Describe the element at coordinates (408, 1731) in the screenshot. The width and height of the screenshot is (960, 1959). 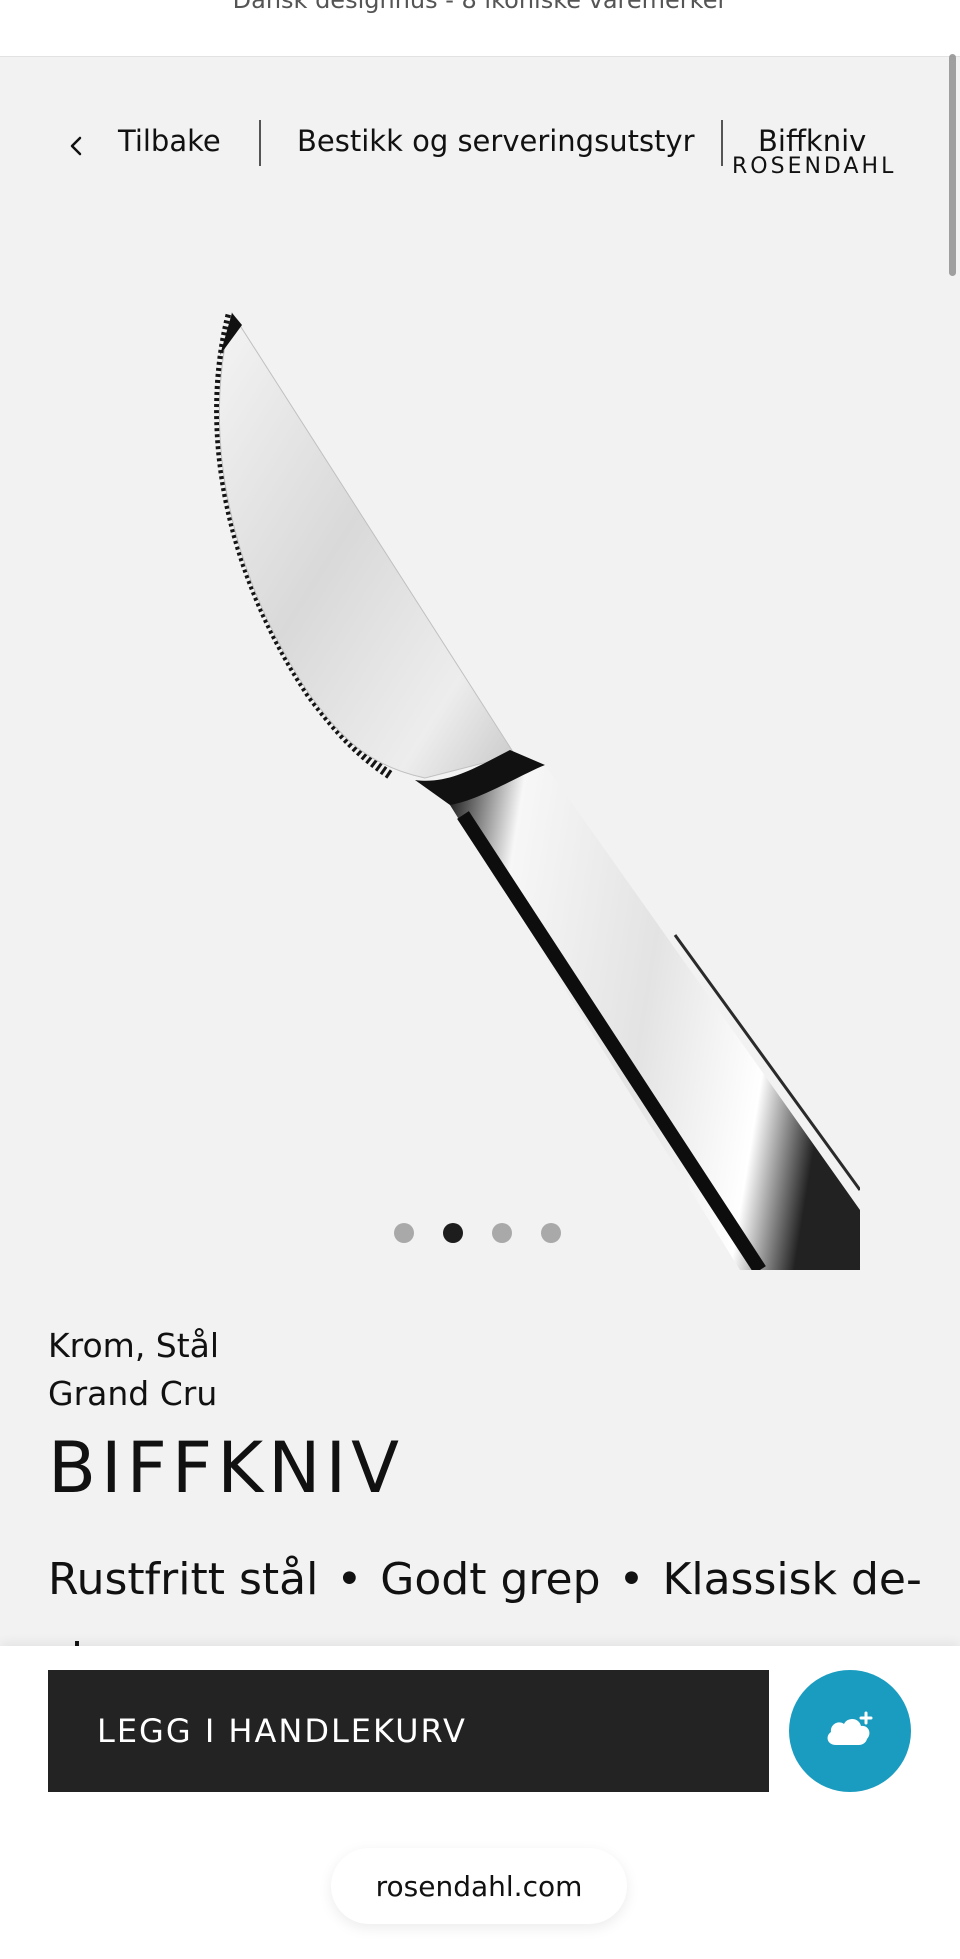
I see `add-to-cart-button: LEGG I HANDLEKURV` at that location.